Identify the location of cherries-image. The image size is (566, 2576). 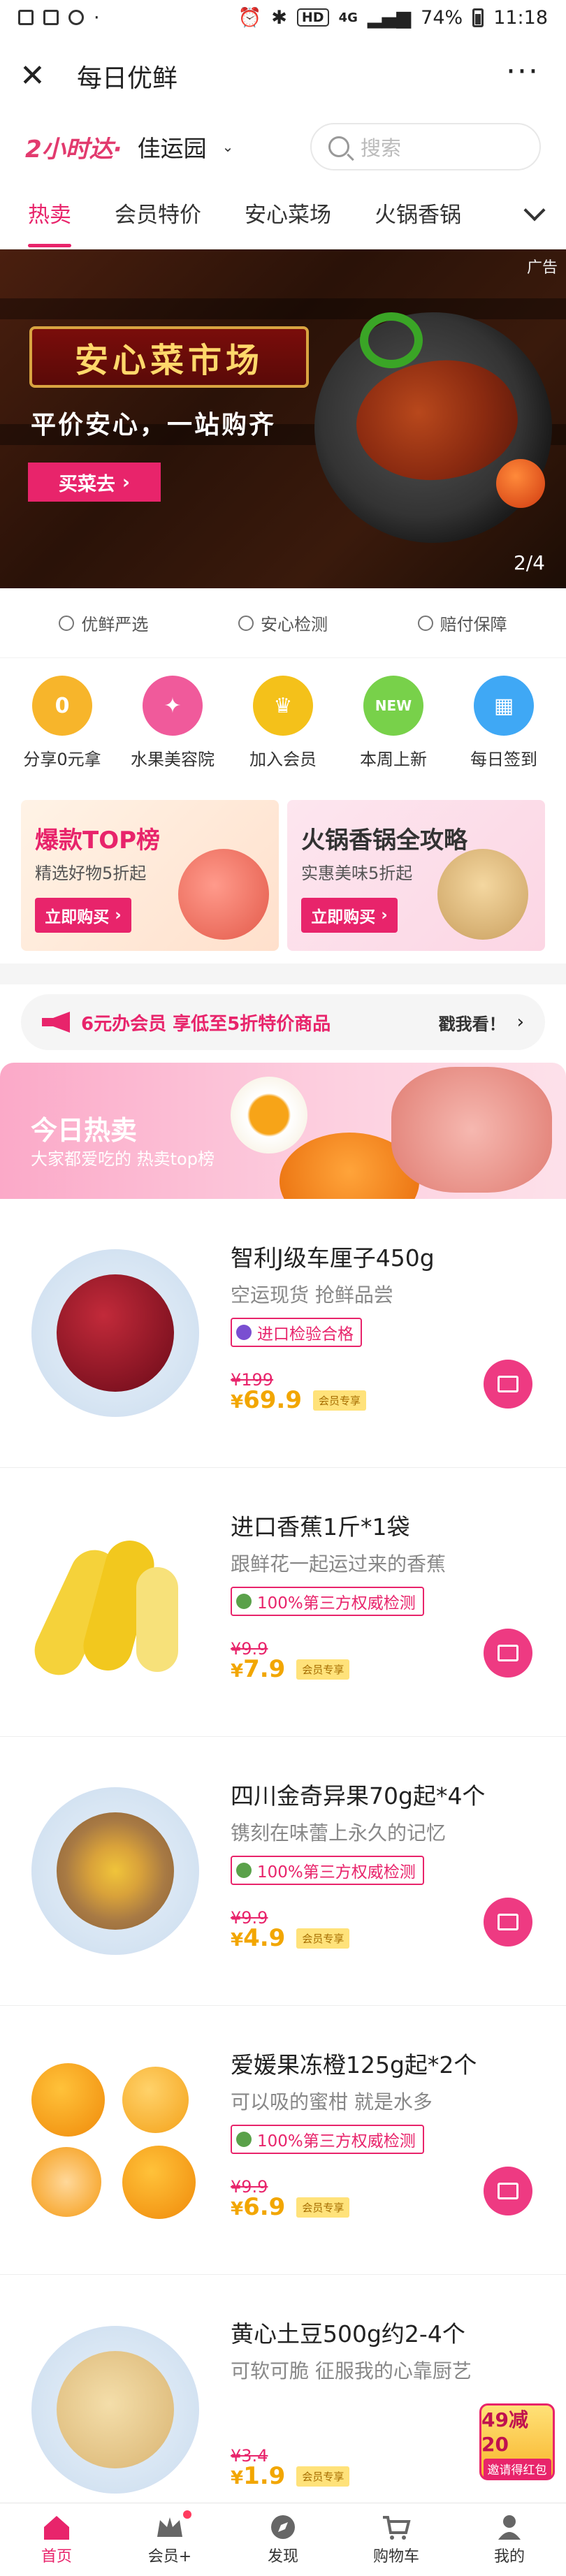
(115, 1333).